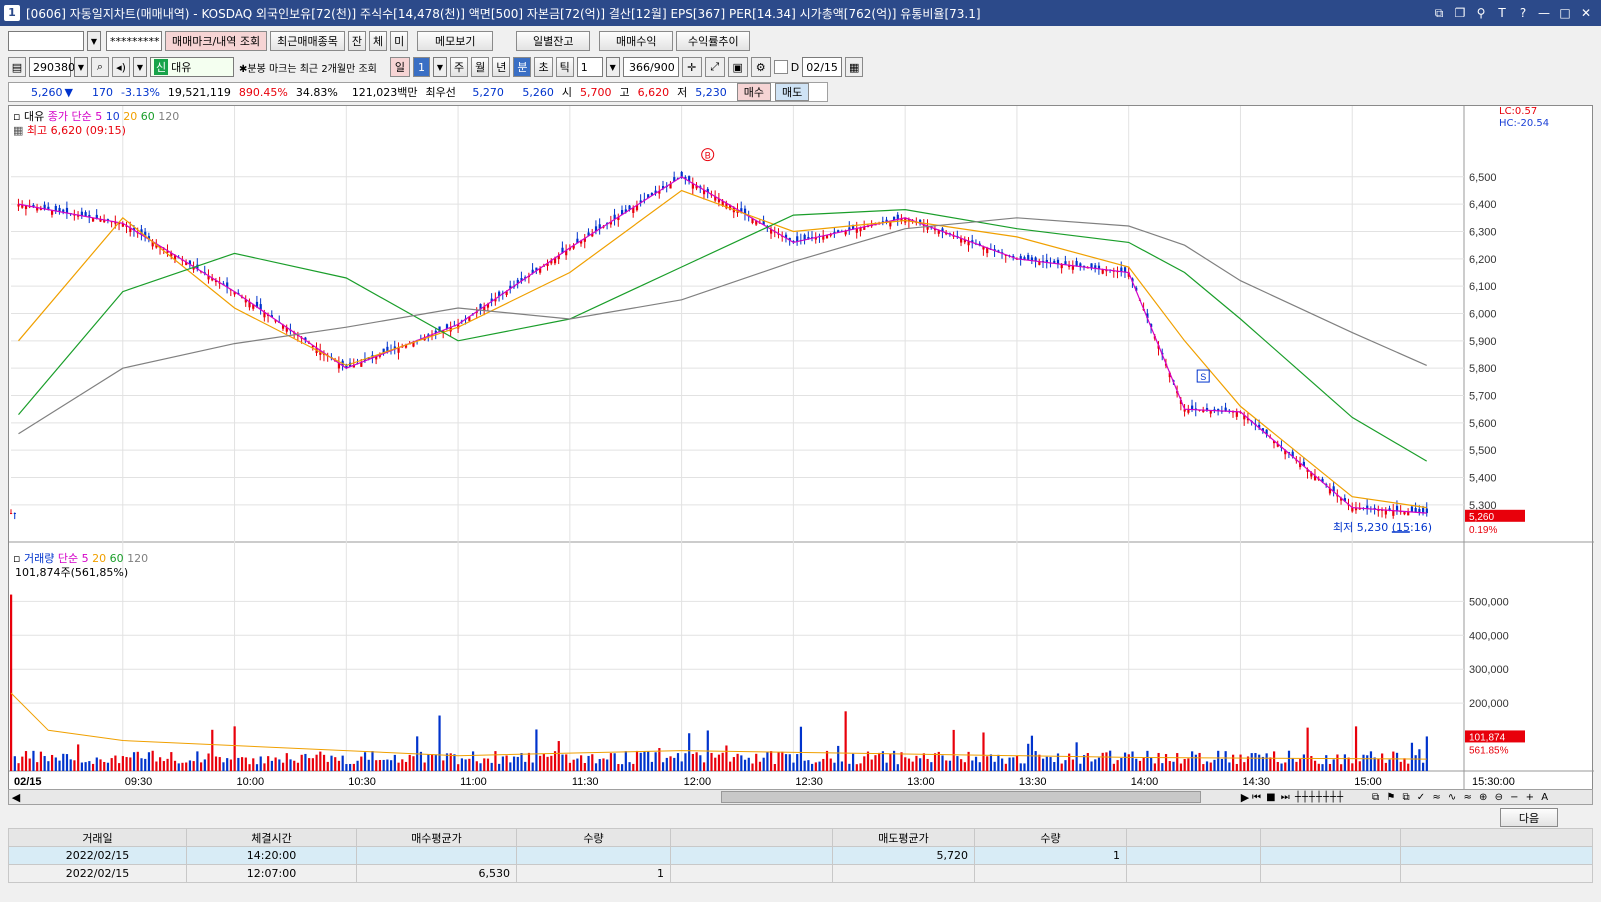 The width and height of the screenshot is (1601, 902). What do you see at coordinates (567, 92) in the screenshot?
I see `open-label: 시` at bounding box center [567, 92].